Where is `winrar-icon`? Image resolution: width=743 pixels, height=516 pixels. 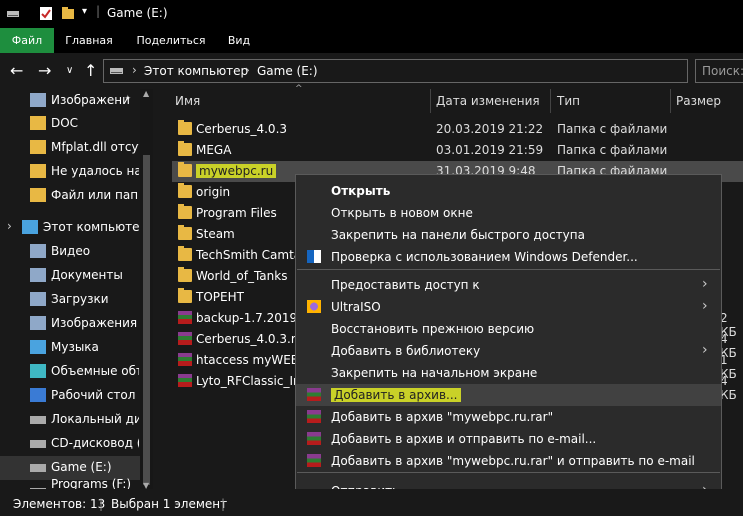 winrar-icon is located at coordinates (314, 460).